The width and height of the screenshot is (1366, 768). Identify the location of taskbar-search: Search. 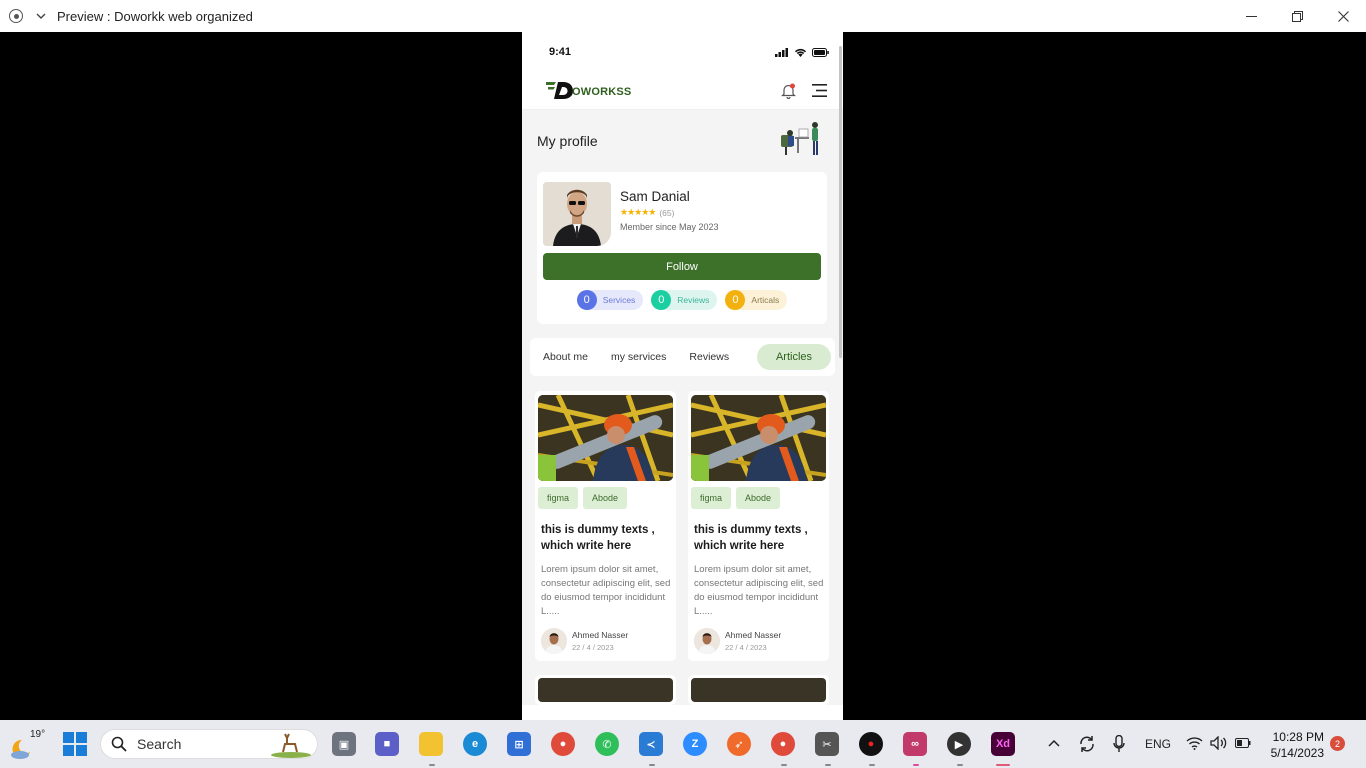
(209, 744).